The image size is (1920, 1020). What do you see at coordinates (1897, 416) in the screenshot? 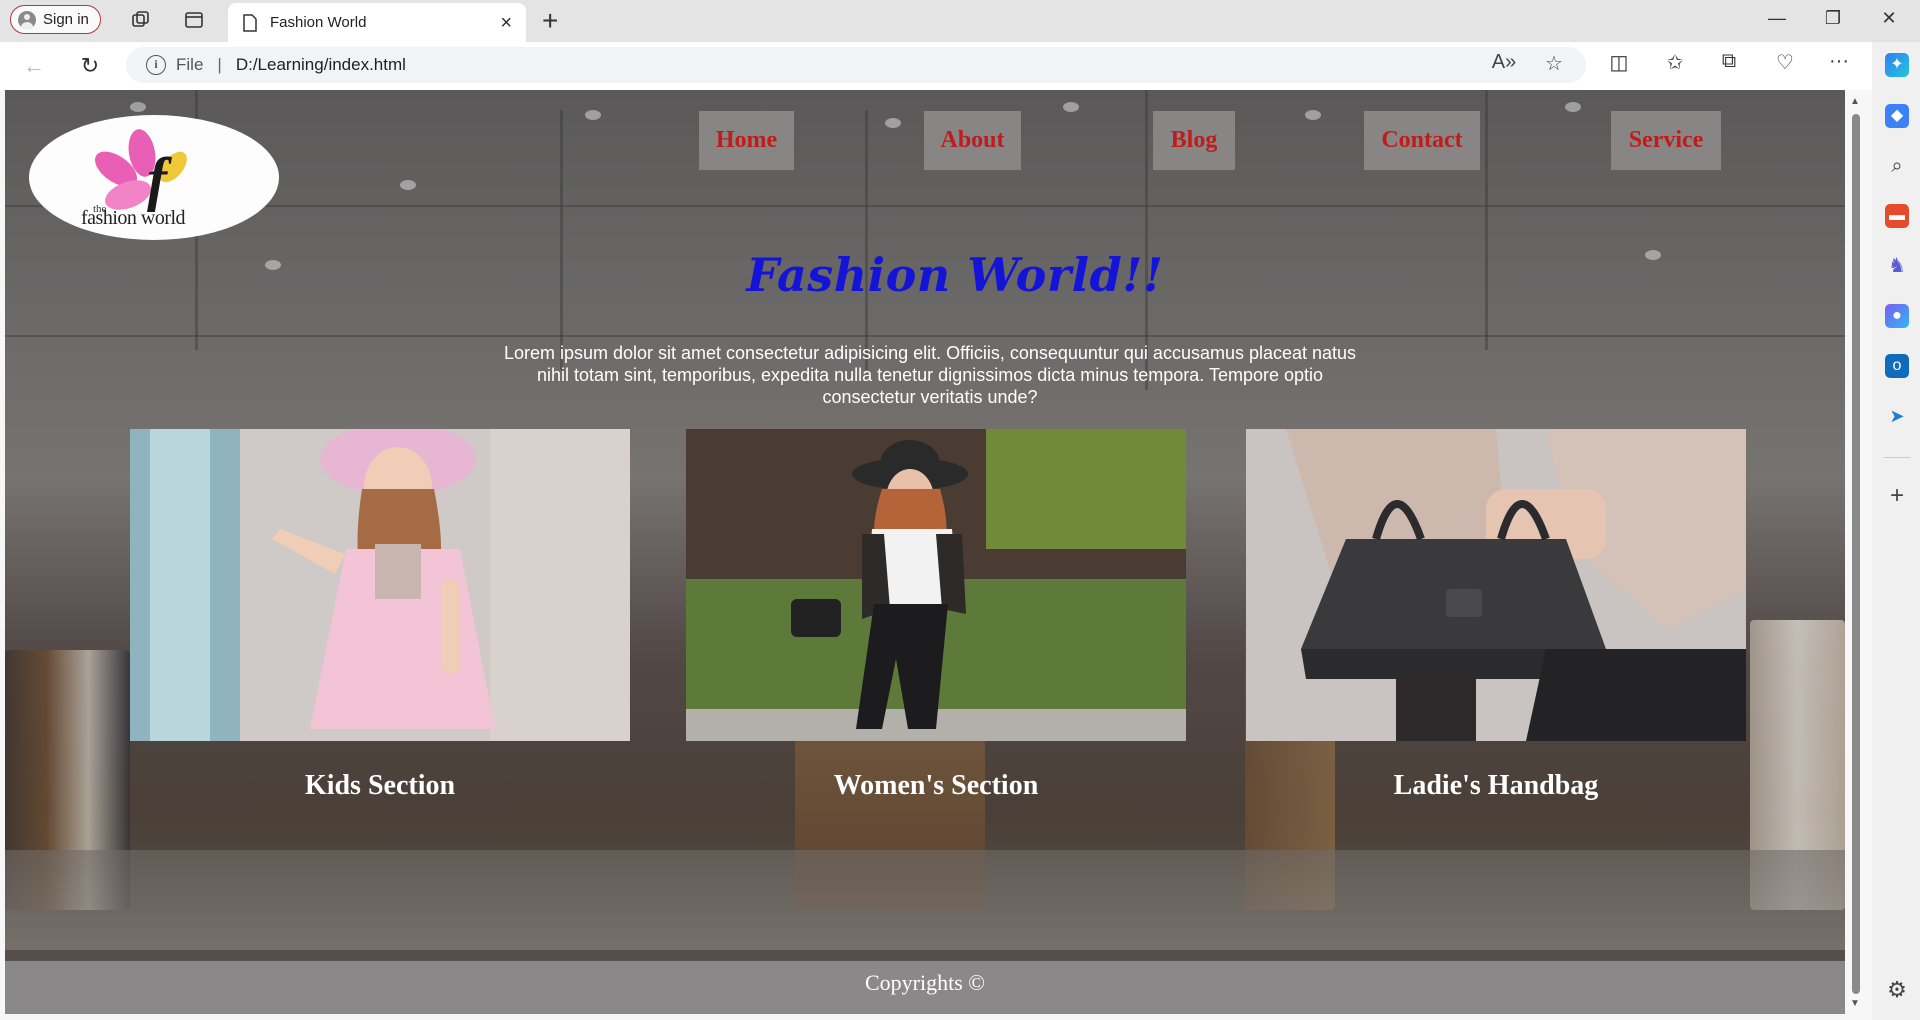
I see `send-icon: ➤` at bounding box center [1897, 416].